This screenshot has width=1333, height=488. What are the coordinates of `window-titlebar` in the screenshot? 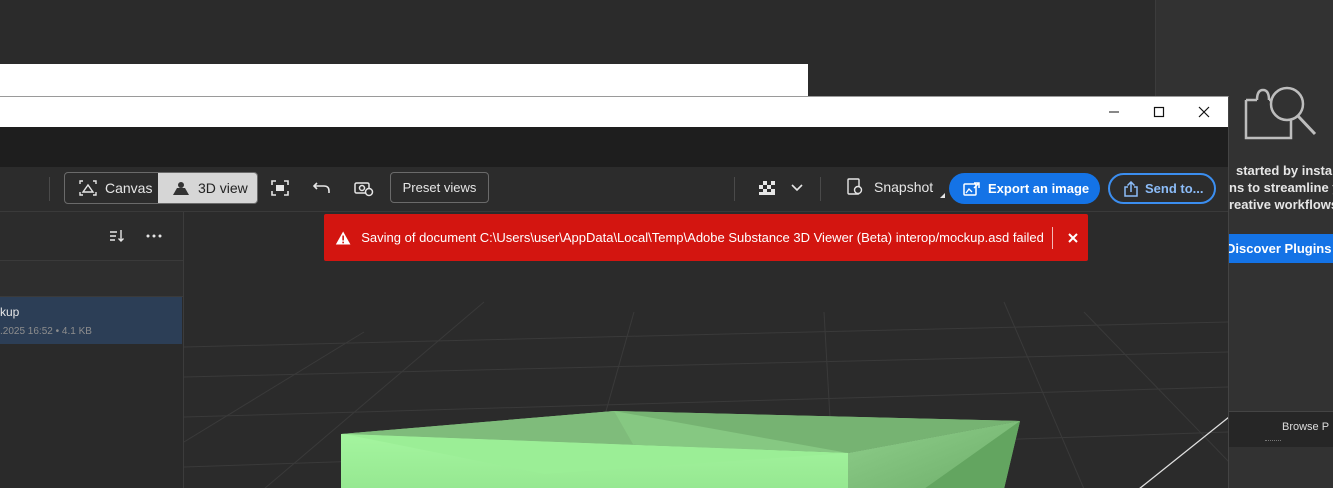 It's located at (614, 112).